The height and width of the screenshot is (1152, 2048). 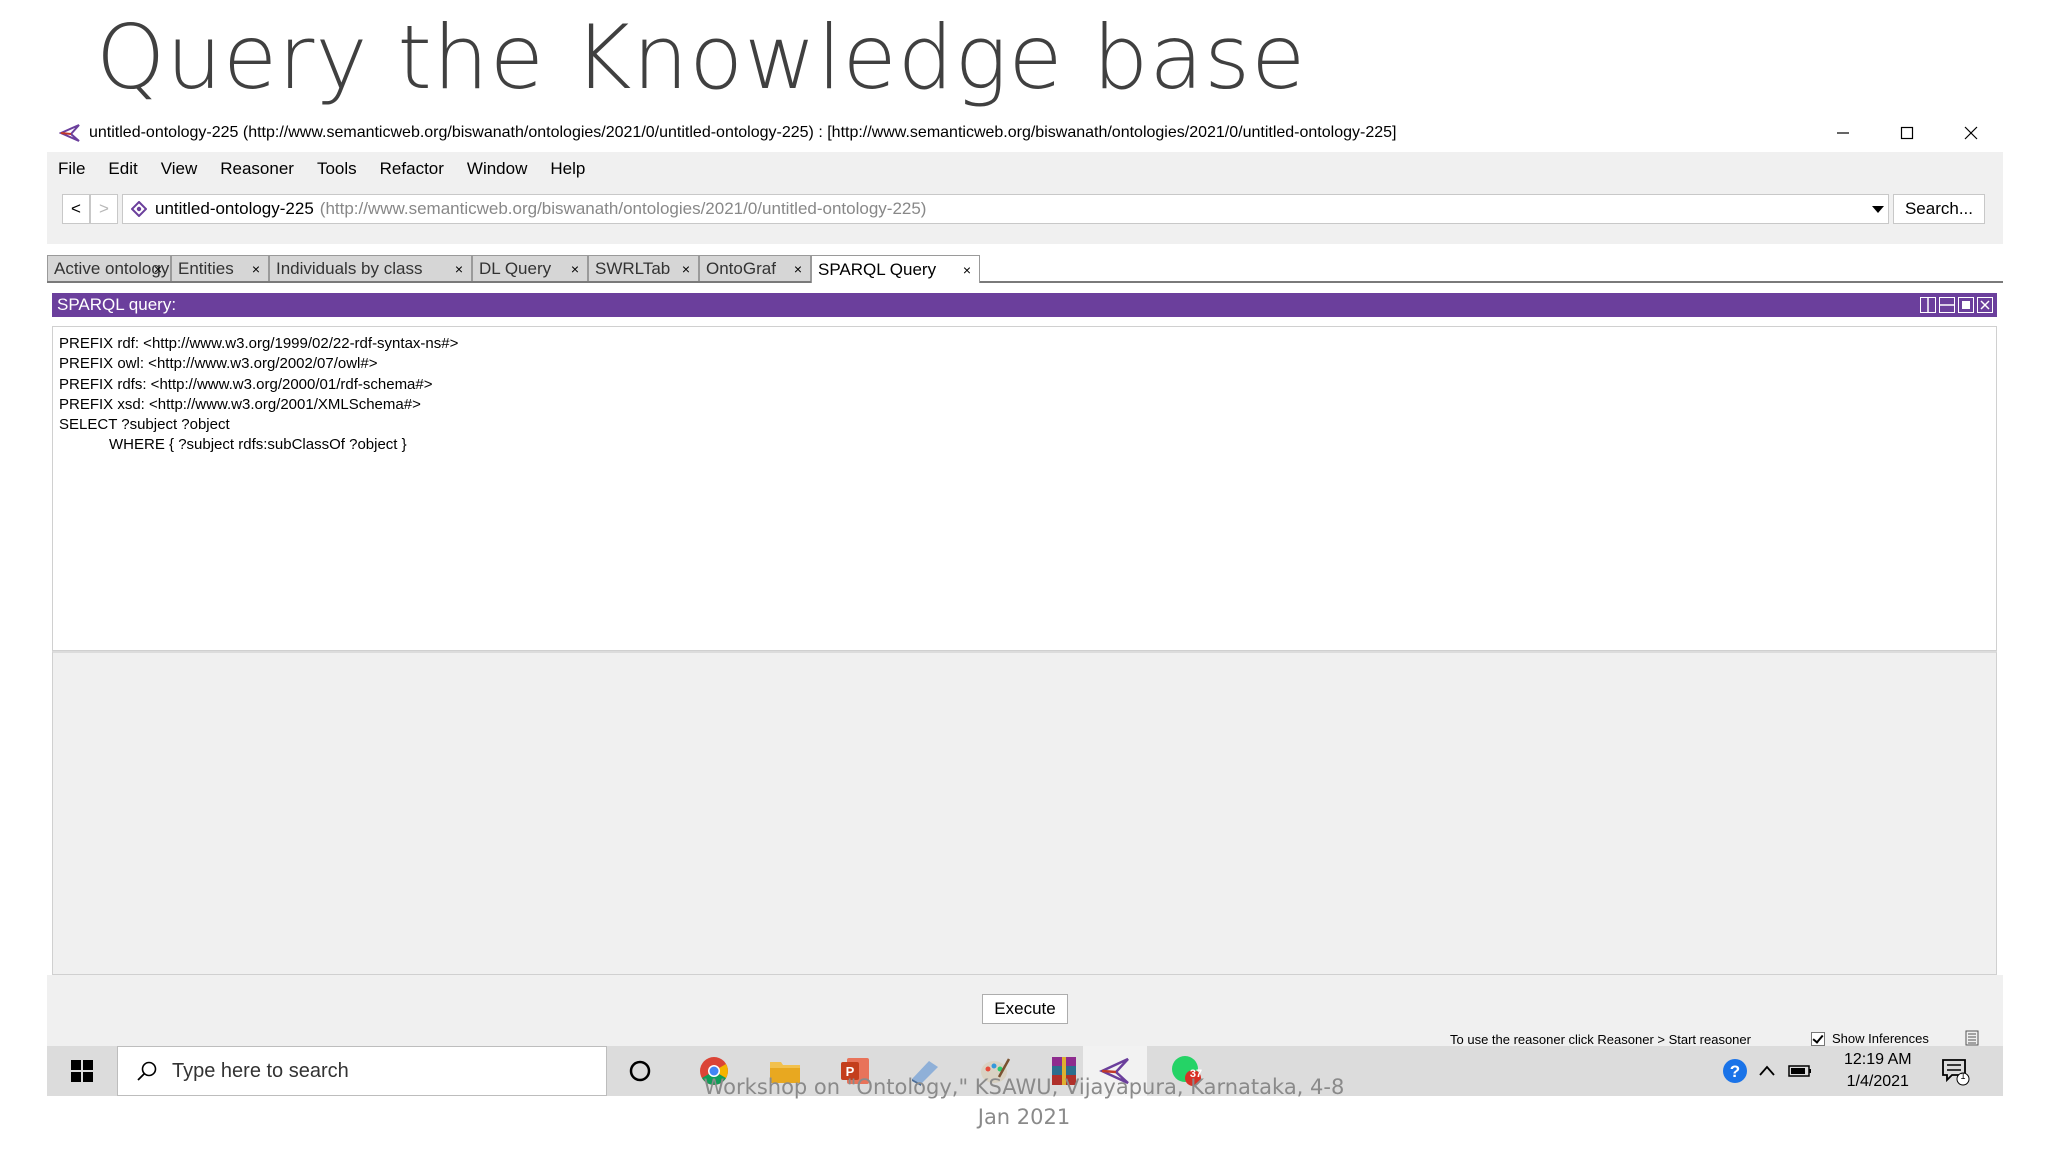 What do you see at coordinates (741, 268) in the screenshot?
I see `tab-label: OntoGraf` at bounding box center [741, 268].